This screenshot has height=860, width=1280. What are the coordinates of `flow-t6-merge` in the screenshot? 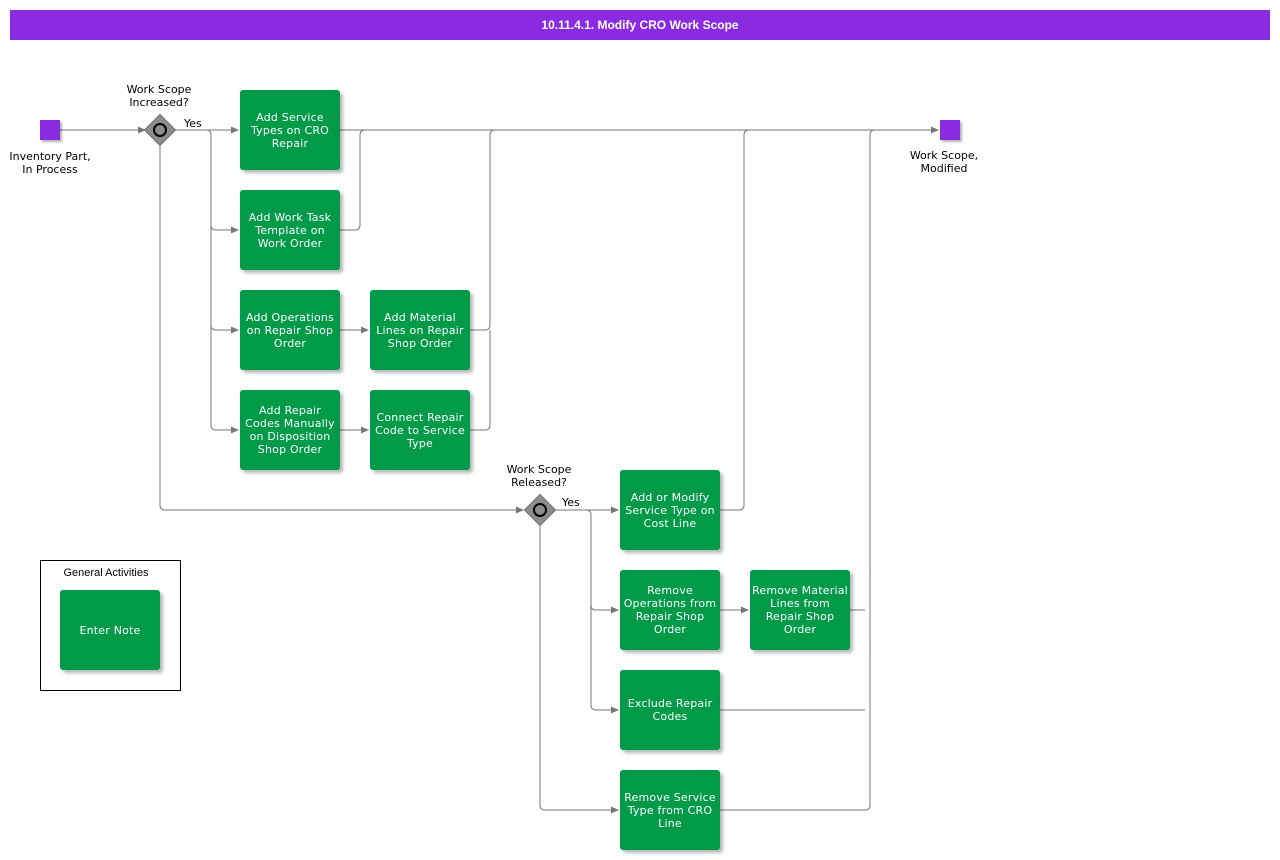 It's located at (480, 380).